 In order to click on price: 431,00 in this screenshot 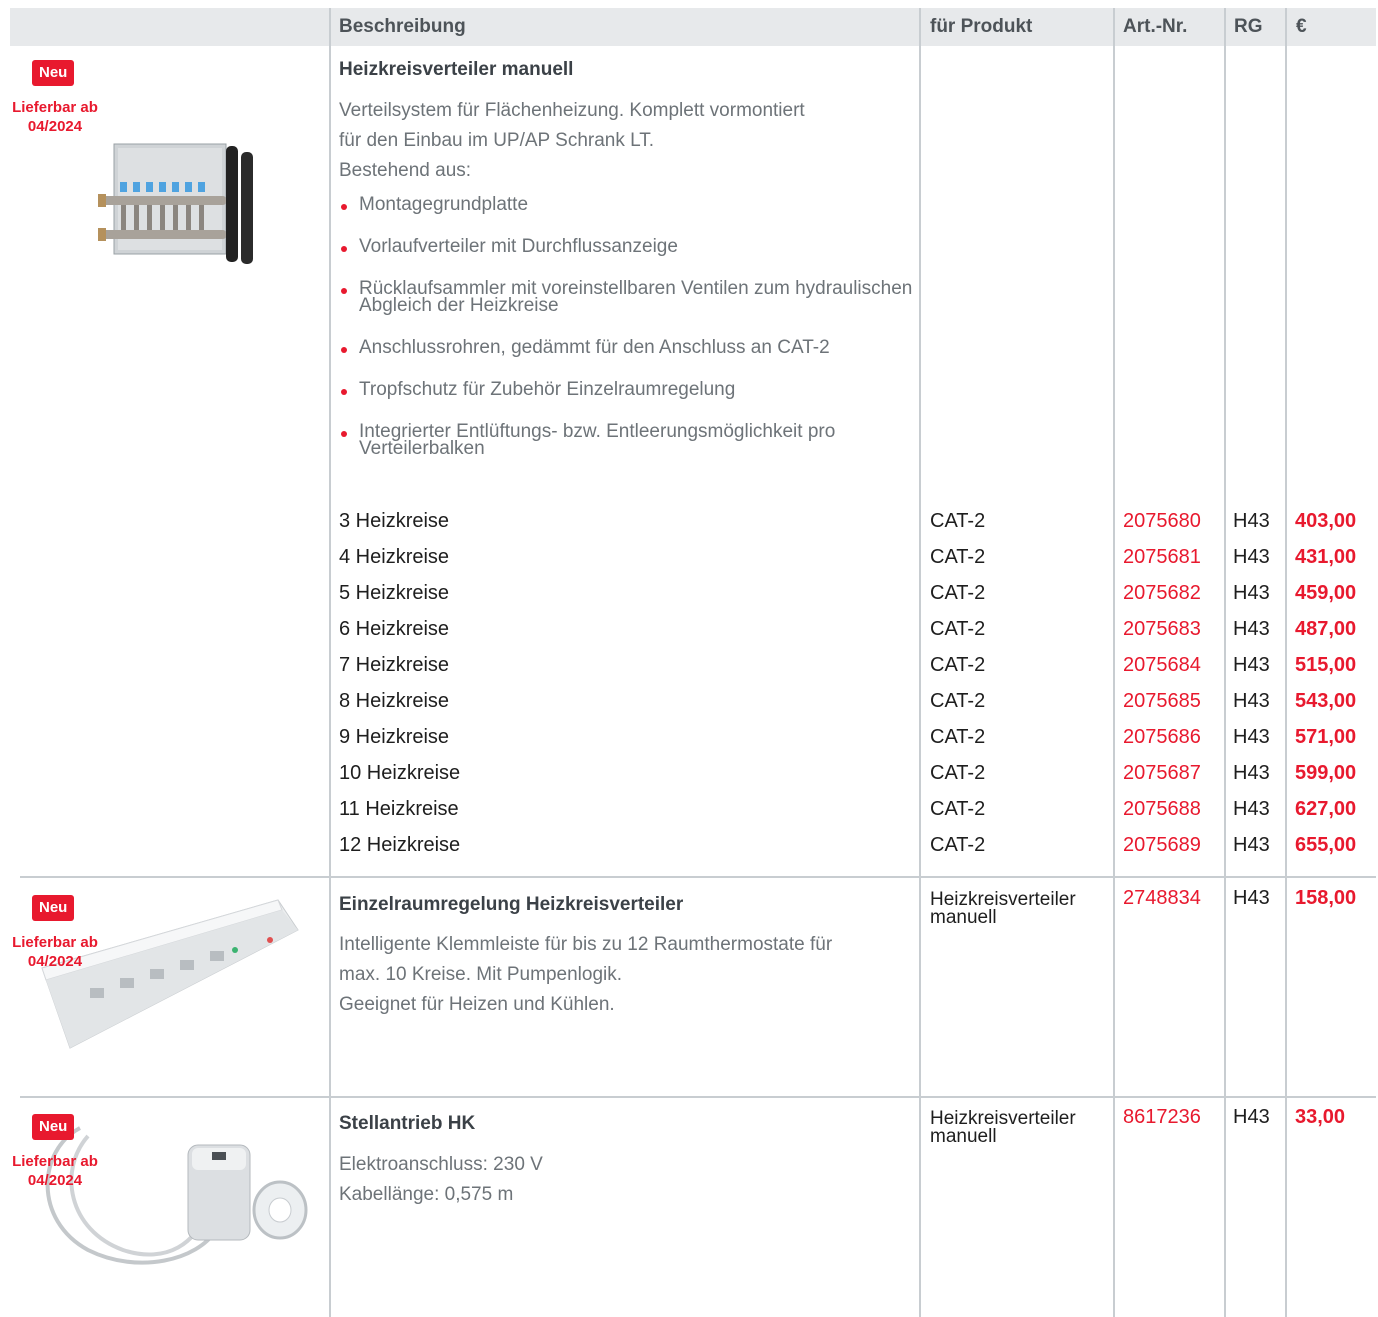, I will do `click(1326, 557)`.